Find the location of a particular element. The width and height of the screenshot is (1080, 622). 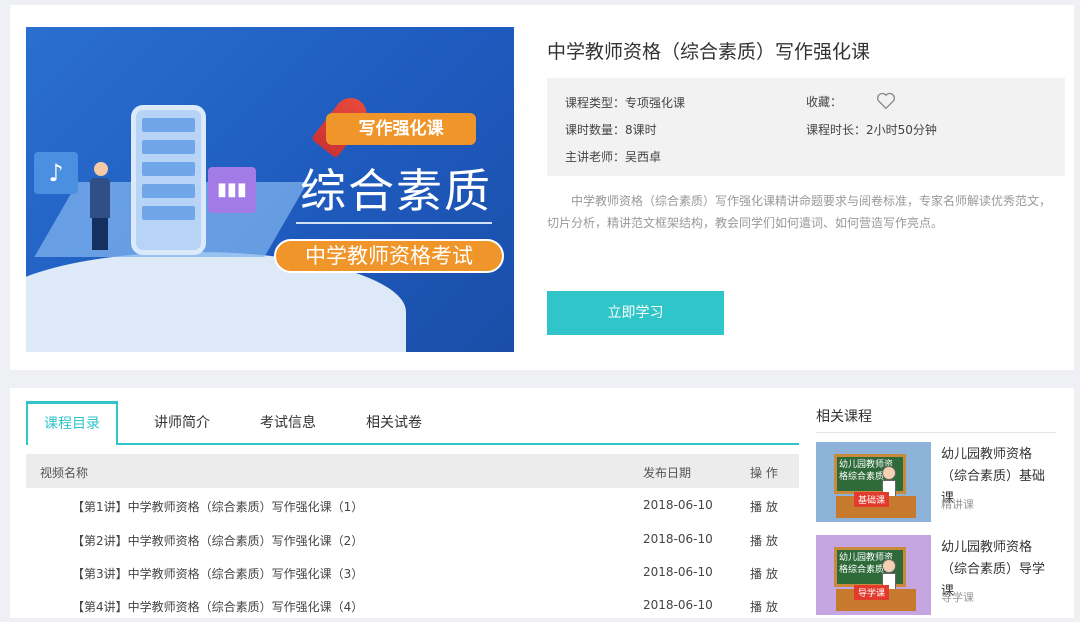

desk-label: 基础课 is located at coordinates (872, 499).